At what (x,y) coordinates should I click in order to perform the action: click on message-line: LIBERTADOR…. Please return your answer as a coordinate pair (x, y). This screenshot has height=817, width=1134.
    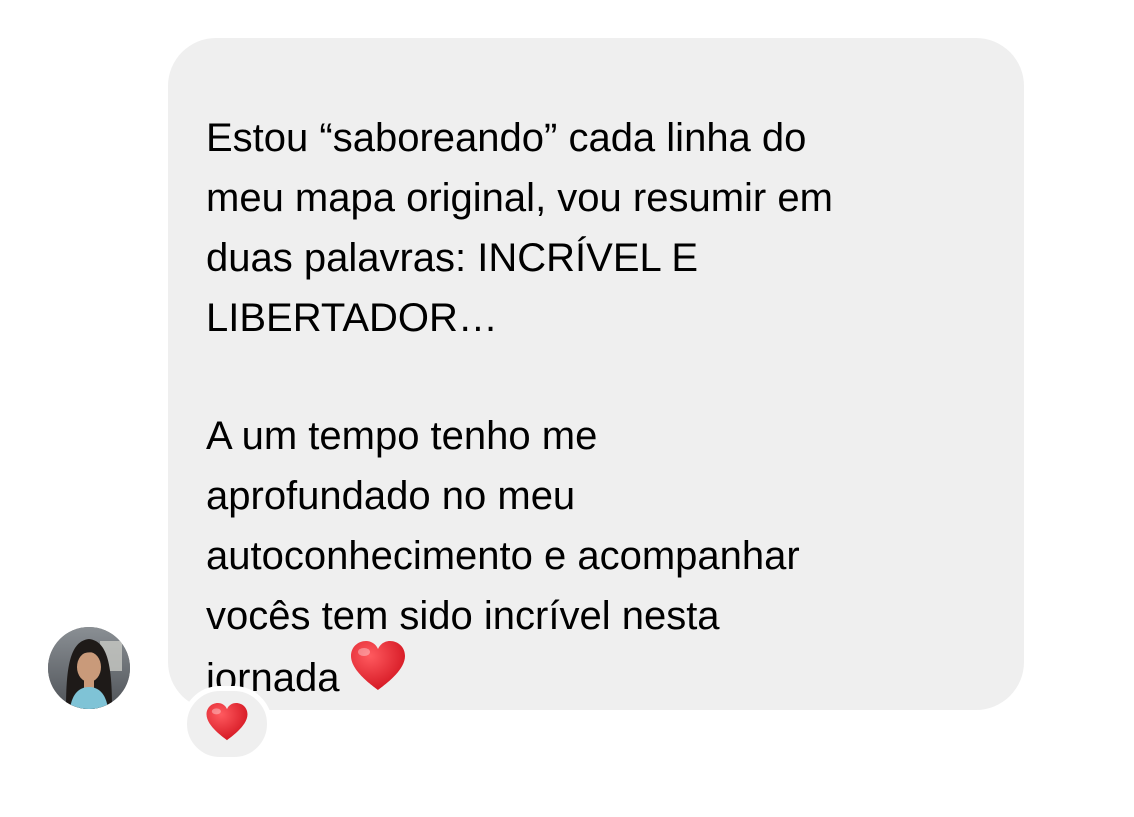
    Looking at the image, I should click on (352, 318).